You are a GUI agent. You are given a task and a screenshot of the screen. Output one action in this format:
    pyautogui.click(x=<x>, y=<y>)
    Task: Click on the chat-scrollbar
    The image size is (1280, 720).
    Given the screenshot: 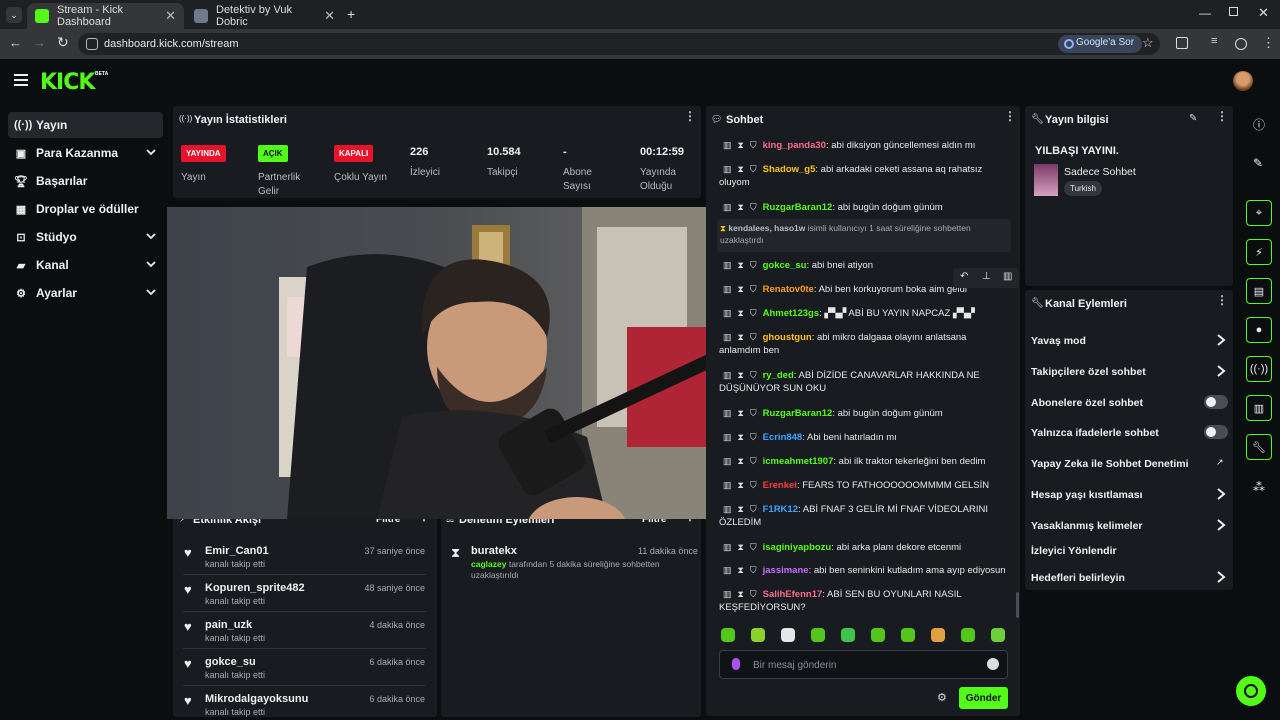 What is the action you would take?
    pyautogui.click(x=1017, y=605)
    